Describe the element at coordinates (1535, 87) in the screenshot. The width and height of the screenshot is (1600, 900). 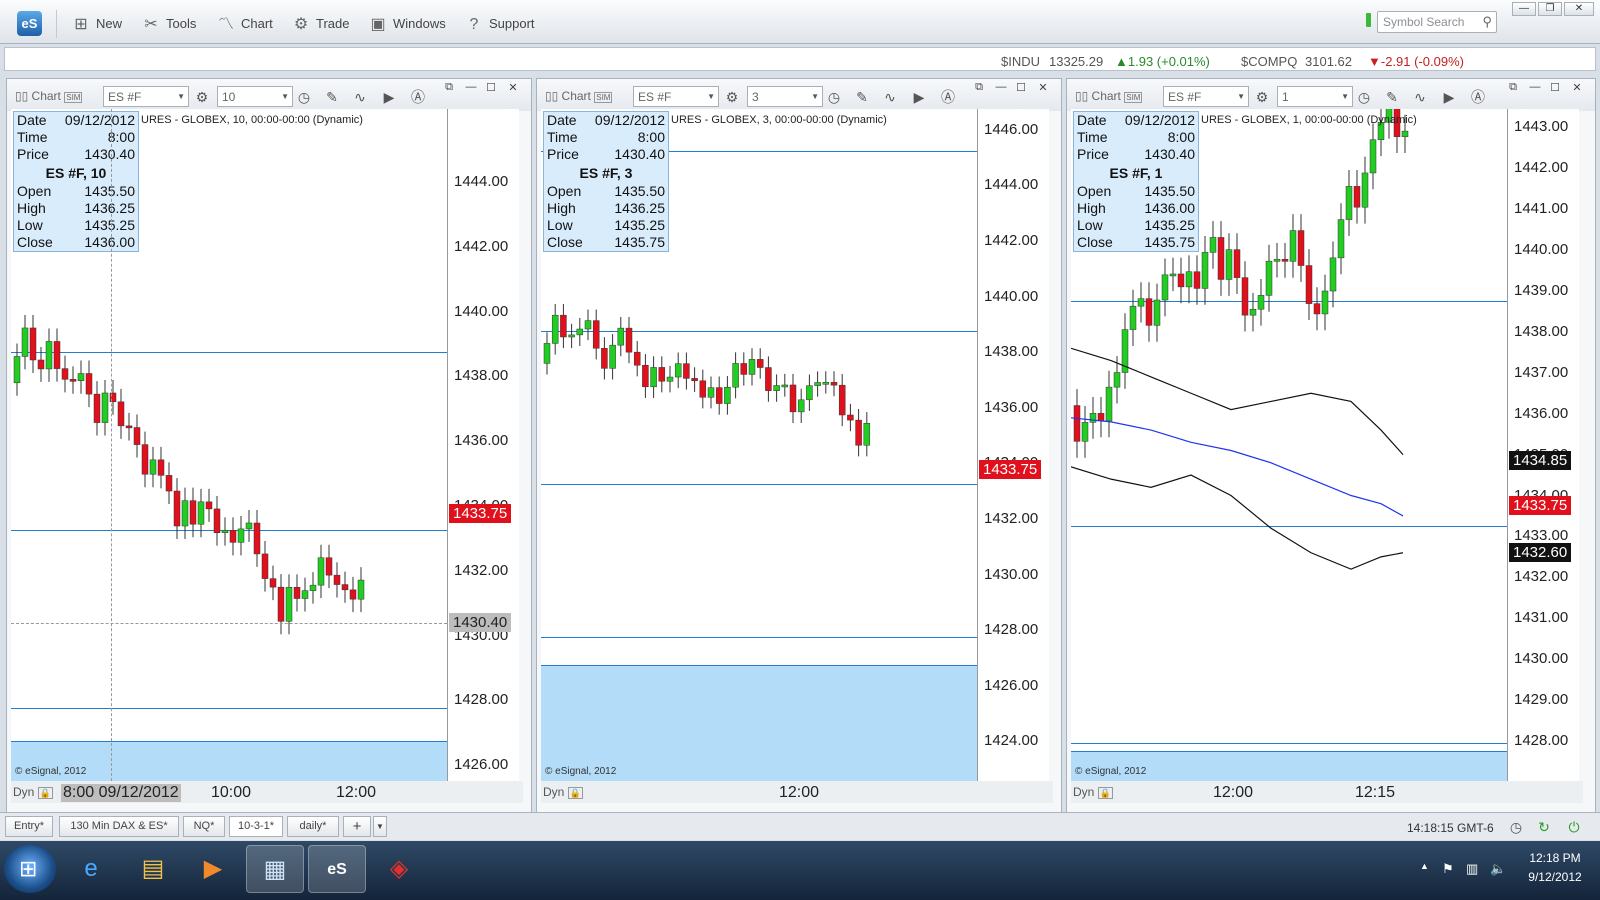
I see `panel-minimize-button: —` at that location.